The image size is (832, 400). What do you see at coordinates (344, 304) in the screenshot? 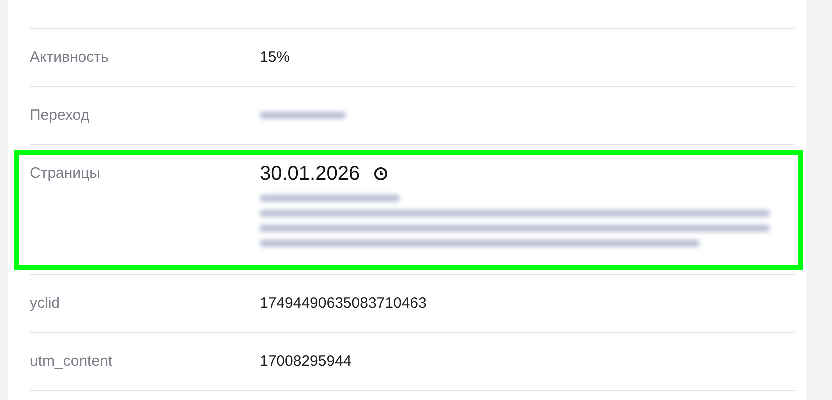
I see `field-value: 17494490635083710463` at bounding box center [344, 304].